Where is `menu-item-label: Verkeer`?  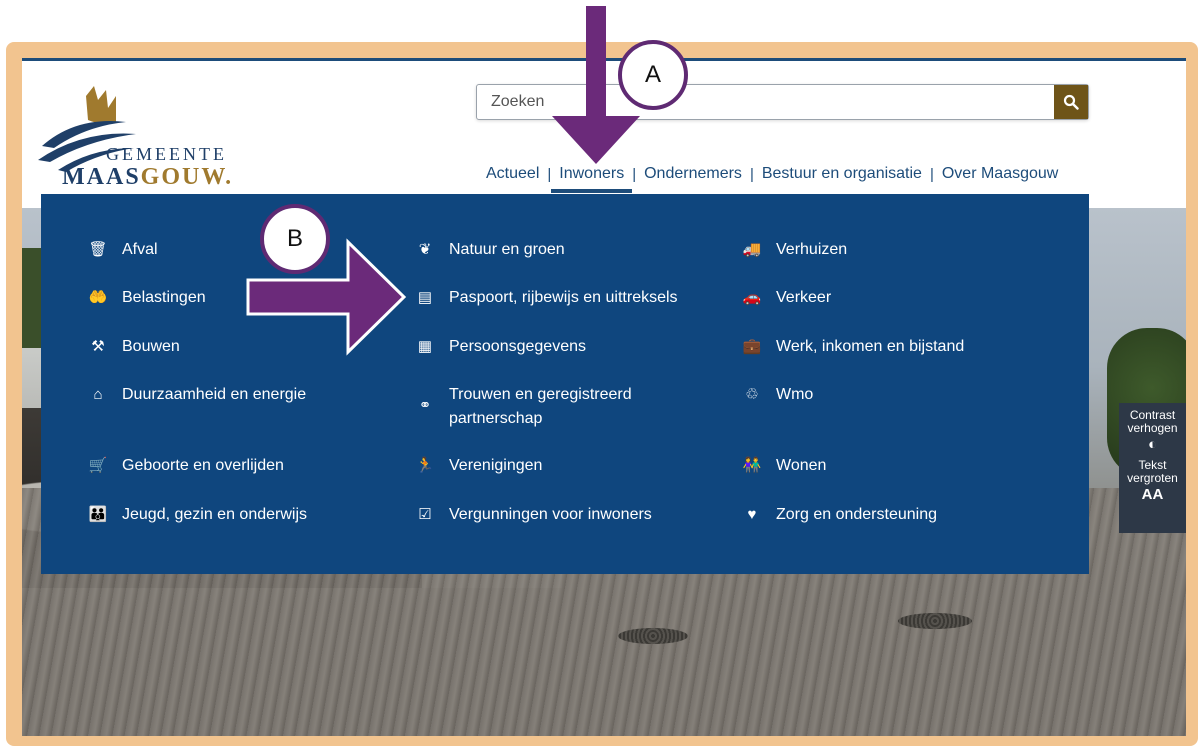
menu-item-label: Verkeer is located at coordinates (804, 297).